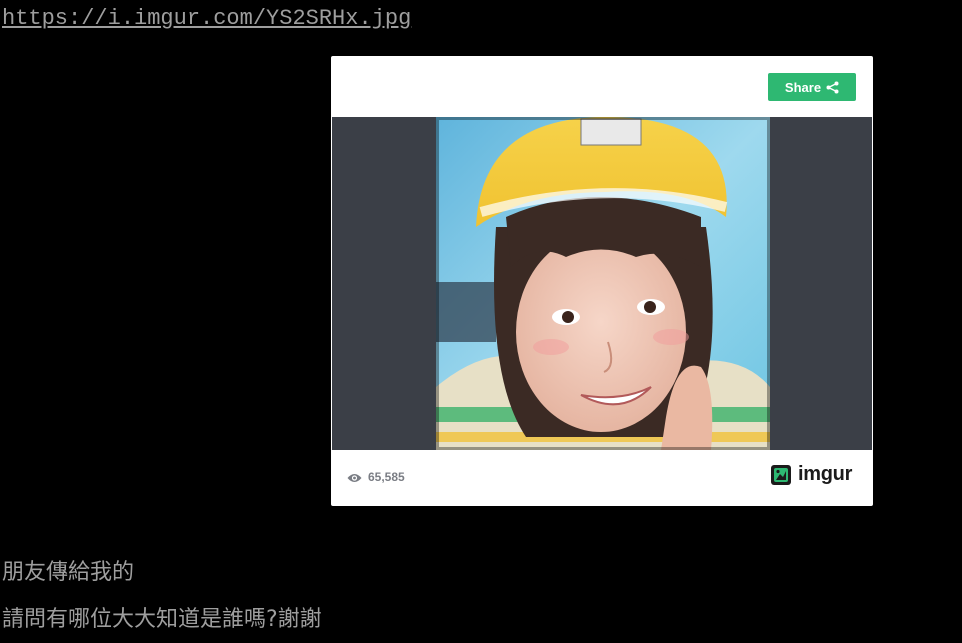  I want to click on post-paragraph-1: 朋友傳給我的, so click(68, 572).